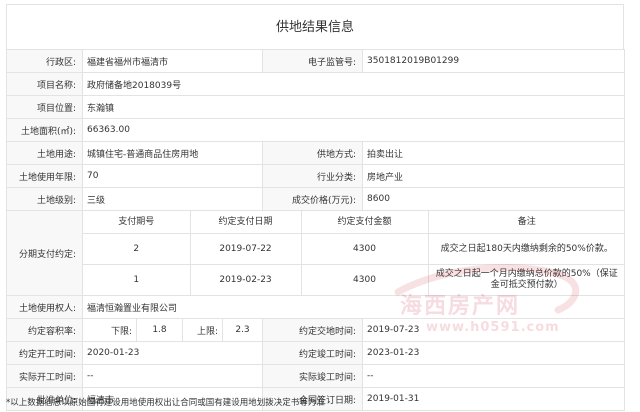 This screenshot has width=640, height=412. Describe the element at coordinates (365, 222) in the screenshot. I see `installments-header-amount: 约定支付金额` at that location.